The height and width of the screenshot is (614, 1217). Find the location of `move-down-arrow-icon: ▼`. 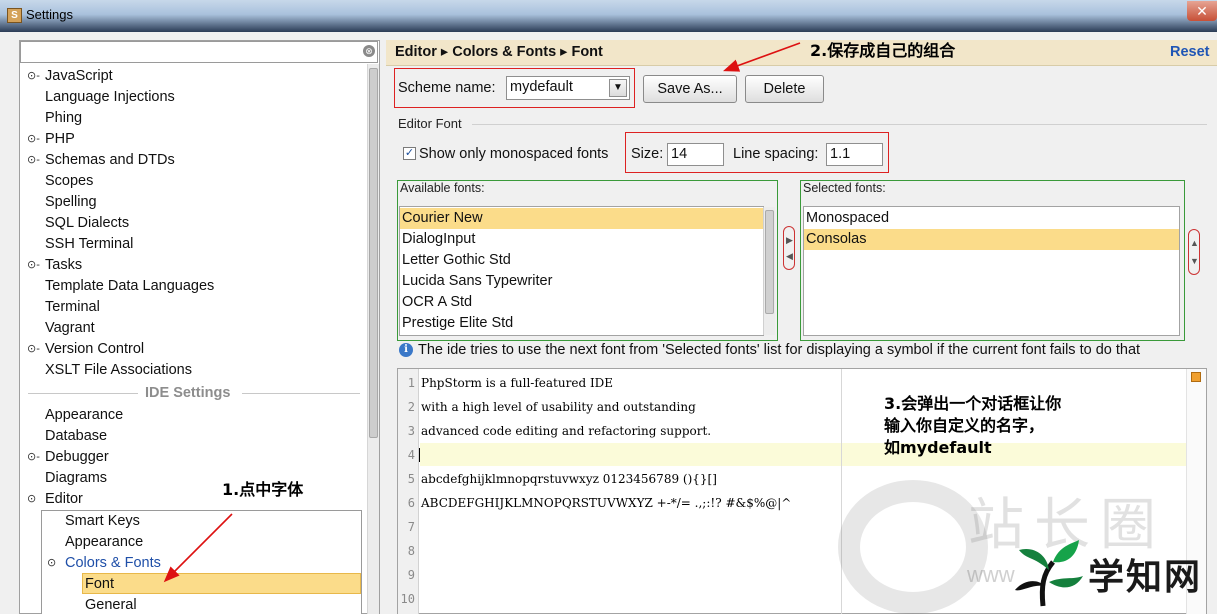

move-down-arrow-icon: ▼ is located at coordinates (1194, 261).